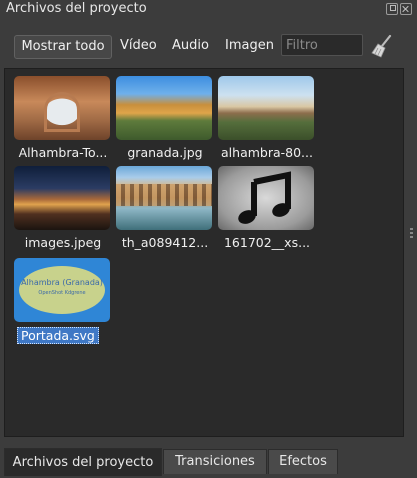 This screenshot has width=417, height=478. I want to click on file-item: images.jpeg, so click(63, 209).